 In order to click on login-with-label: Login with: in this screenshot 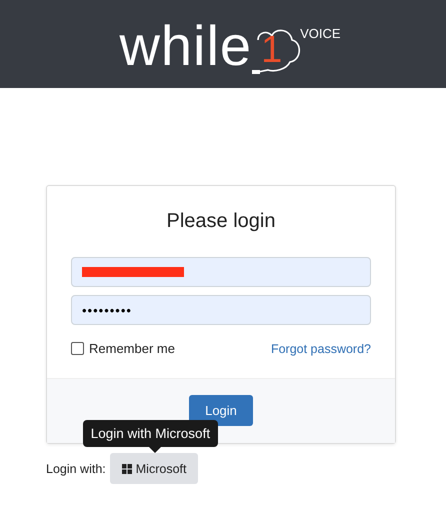, I will do `click(76, 469)`.